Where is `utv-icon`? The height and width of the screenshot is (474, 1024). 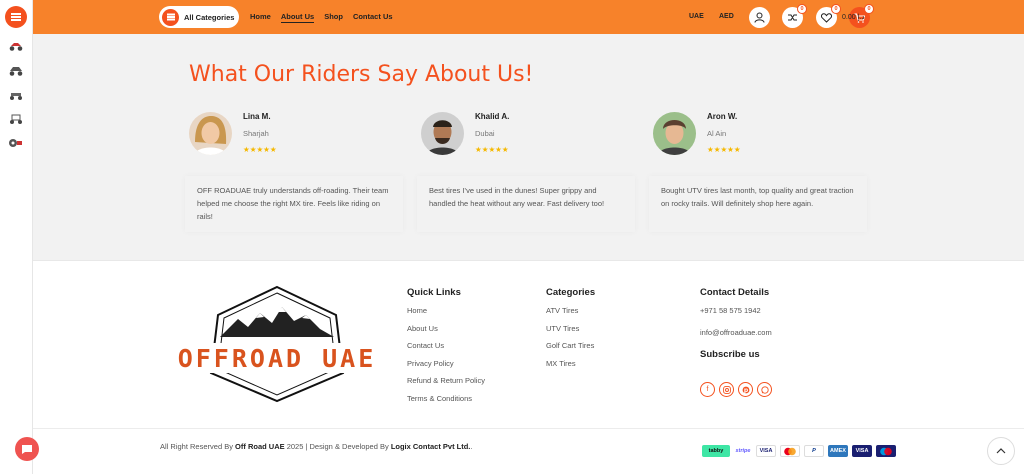
utv-icon is located at coordinates (16, 71).